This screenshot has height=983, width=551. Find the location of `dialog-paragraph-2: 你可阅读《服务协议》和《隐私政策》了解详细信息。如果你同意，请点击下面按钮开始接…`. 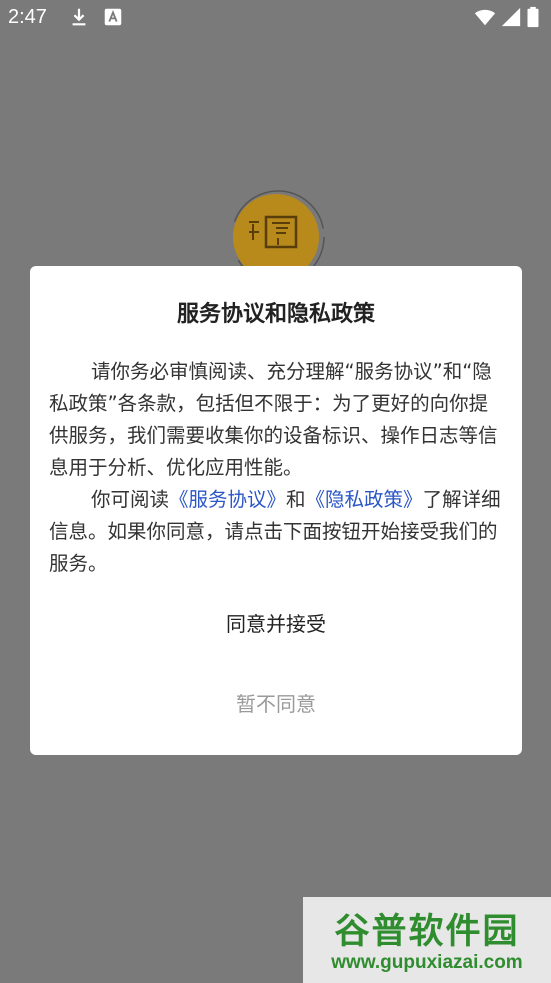

dialog-paragraph-2: 你可阅读《服务协议》和《隐私政策》了解详细信息。如果你同意，请点击下面按钮开始接… is located at coordinates (276, 532).